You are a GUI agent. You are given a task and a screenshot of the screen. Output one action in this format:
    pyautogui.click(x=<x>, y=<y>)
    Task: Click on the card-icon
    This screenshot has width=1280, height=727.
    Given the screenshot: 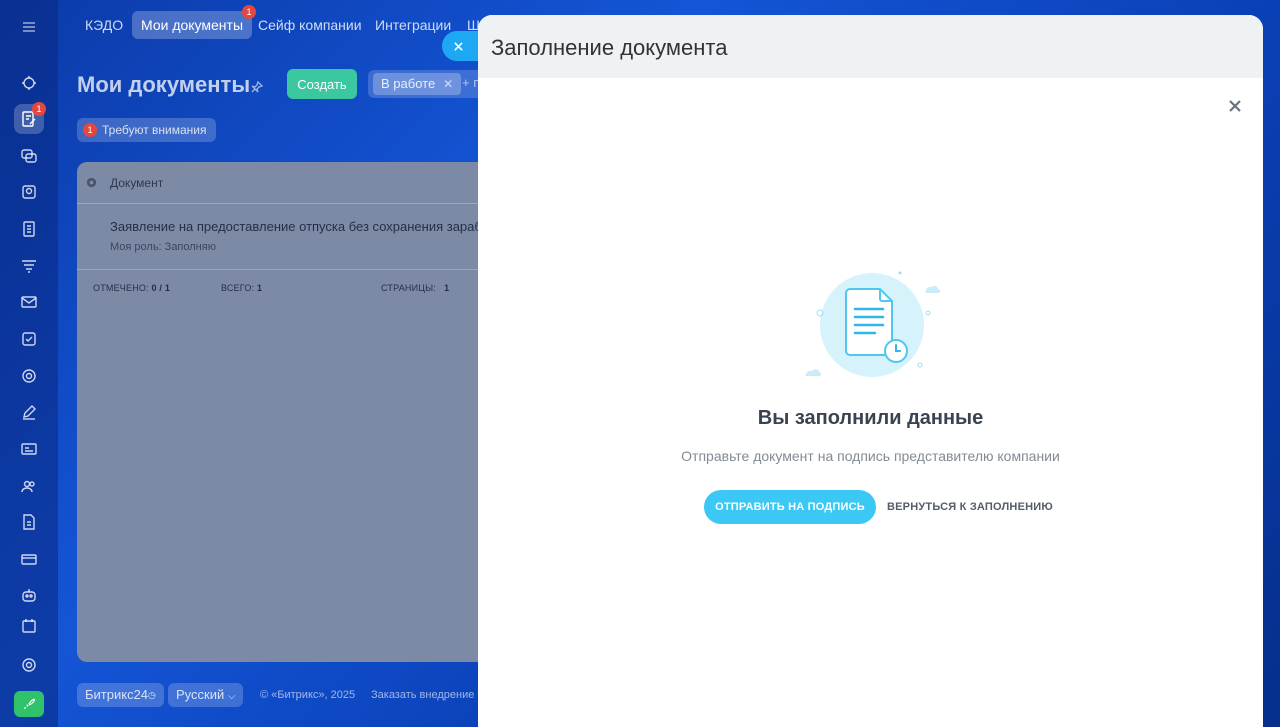 What is the action you would take?
    pyautogui.click(x=29, y=449)
    